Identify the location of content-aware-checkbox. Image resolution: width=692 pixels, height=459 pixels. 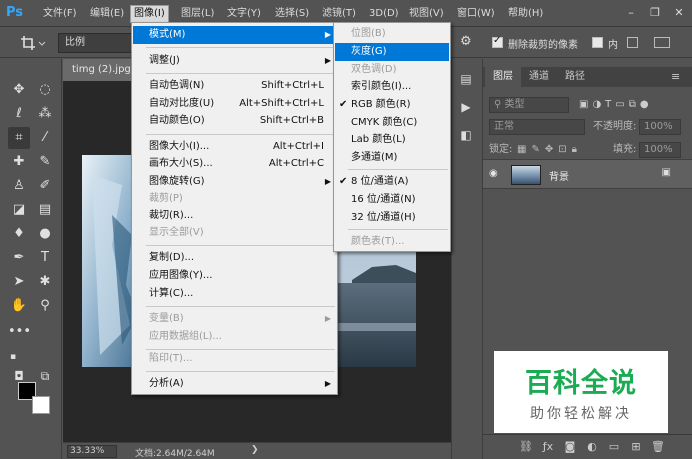
(597, 42).